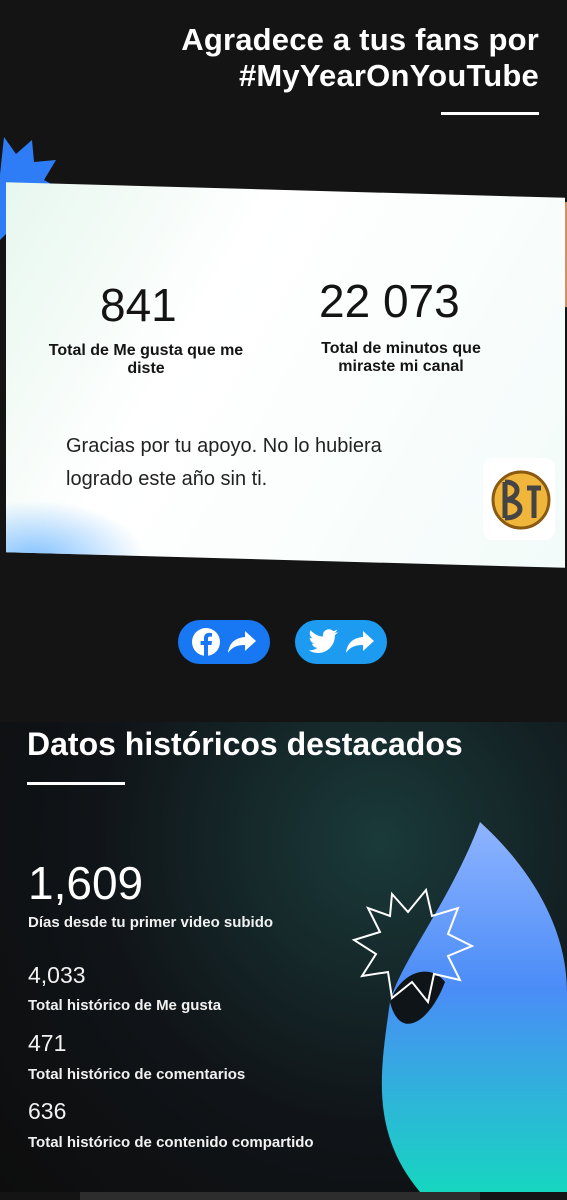  I want to click on thanks-line-2: logrado este año sin ti., so click(167, 479).